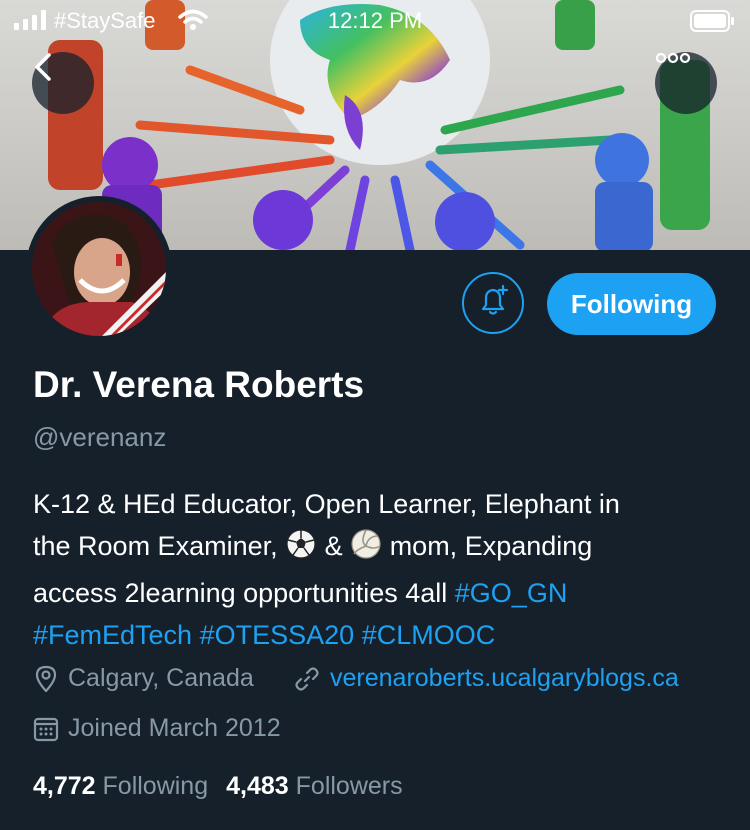  What do you see at coordinates (63, 83) in the screenshot?
I see `back-button` at bounding box center [63, 83].